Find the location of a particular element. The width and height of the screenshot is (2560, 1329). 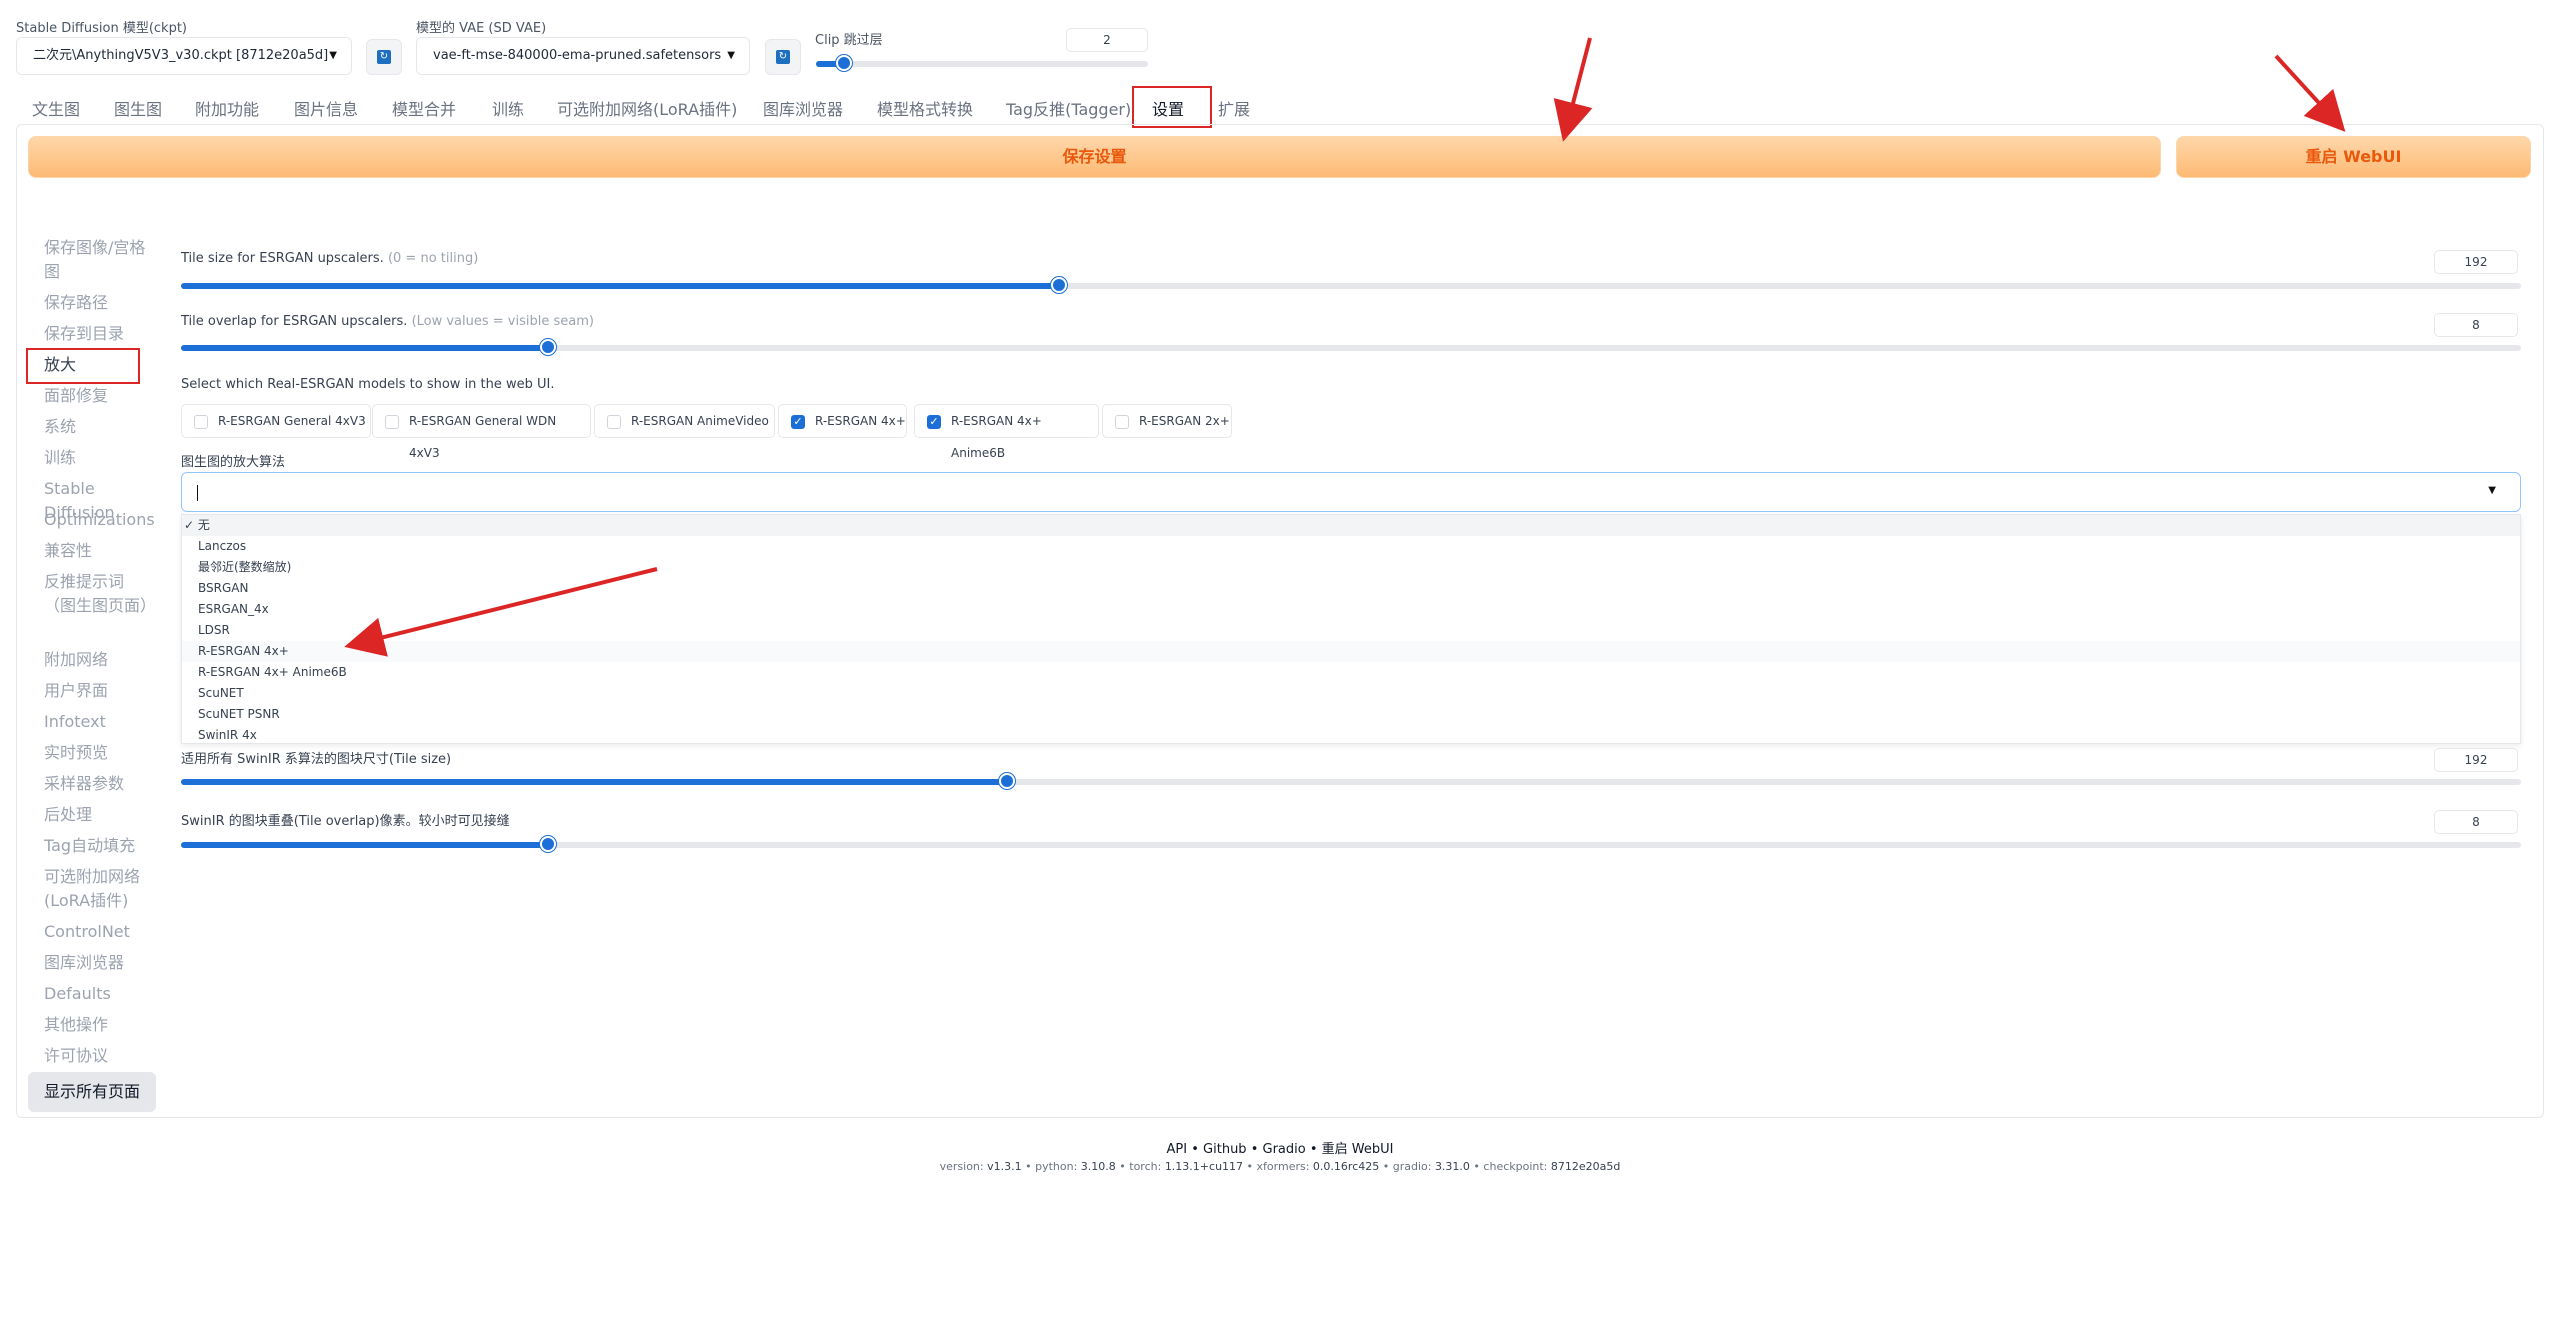

annotation-arrow-save is located at coordinates (1573, 89).